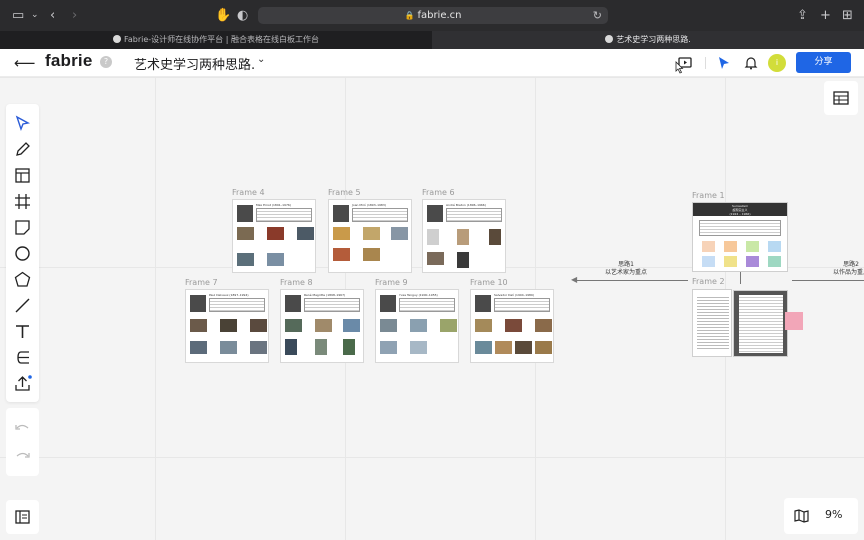 The width and height of the screenshot is (864, 540). Describe the element at coordinates (597, 15) in the screenshot. I see `reload-icon: ↻` at that location.